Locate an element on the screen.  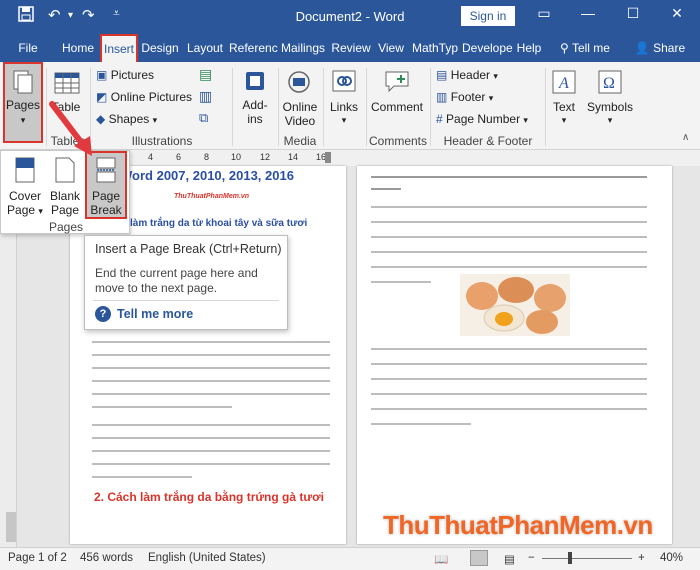
watermark-text: ThuThuatPhanMem.vn is located at coordinates (518, 525).